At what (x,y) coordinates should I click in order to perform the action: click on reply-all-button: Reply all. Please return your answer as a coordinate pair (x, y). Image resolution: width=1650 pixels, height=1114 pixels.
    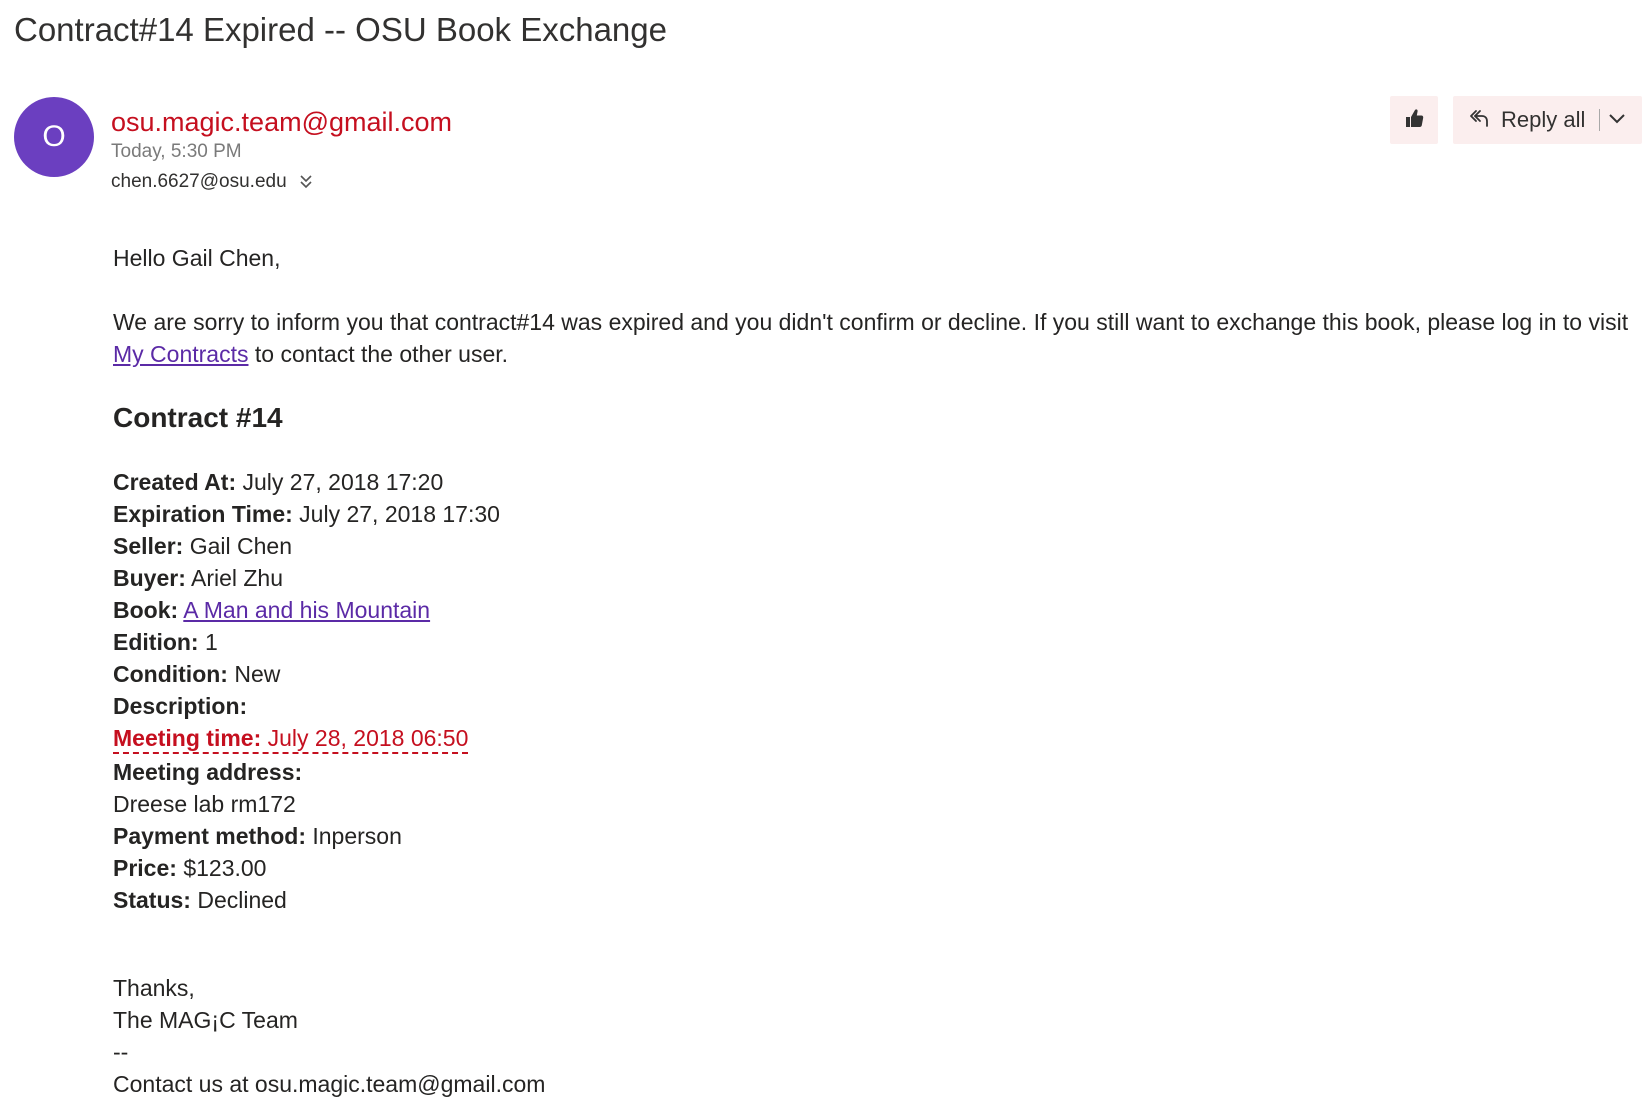
    Looking at the image, I should click on (1519, 120).